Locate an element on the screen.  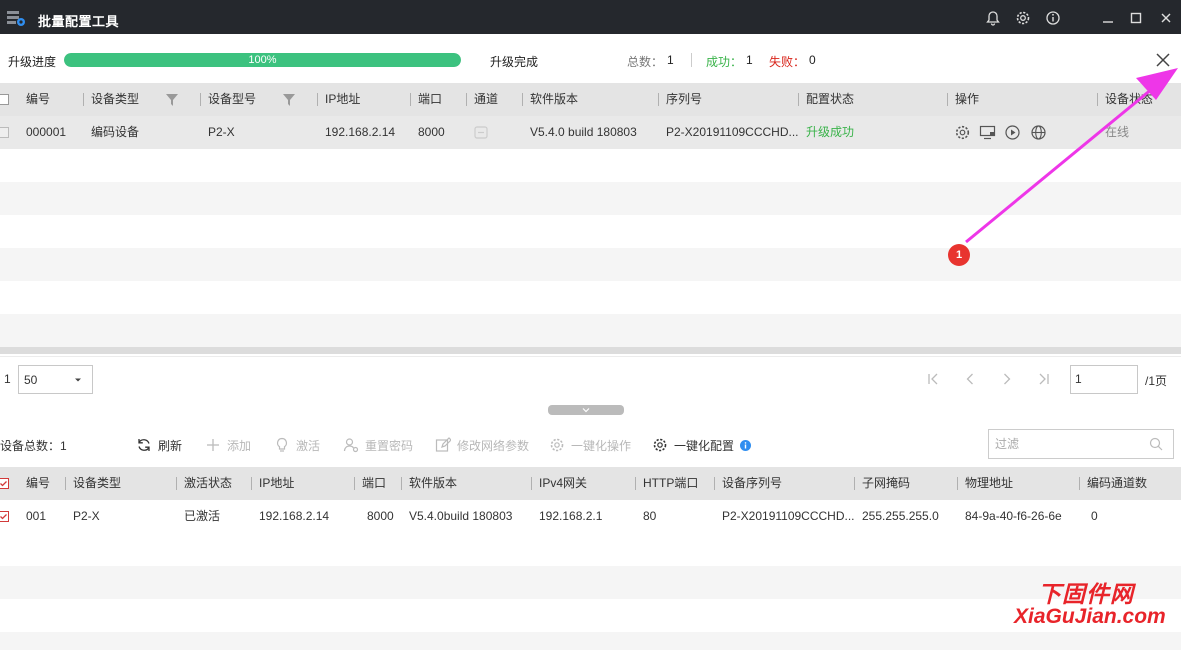
one-key-operation-button: 一键化操作 is located at coordinates (590, 445).